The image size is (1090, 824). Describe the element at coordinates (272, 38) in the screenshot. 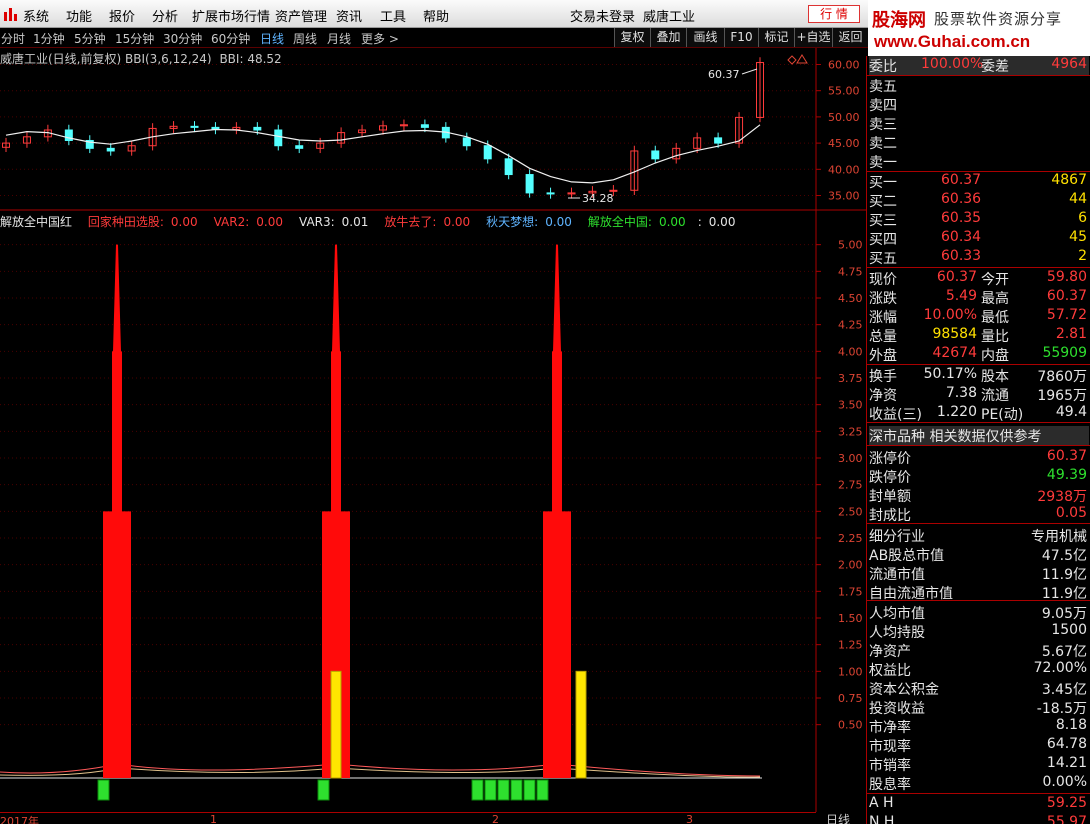

I see `period-daily: 日线` at that location.